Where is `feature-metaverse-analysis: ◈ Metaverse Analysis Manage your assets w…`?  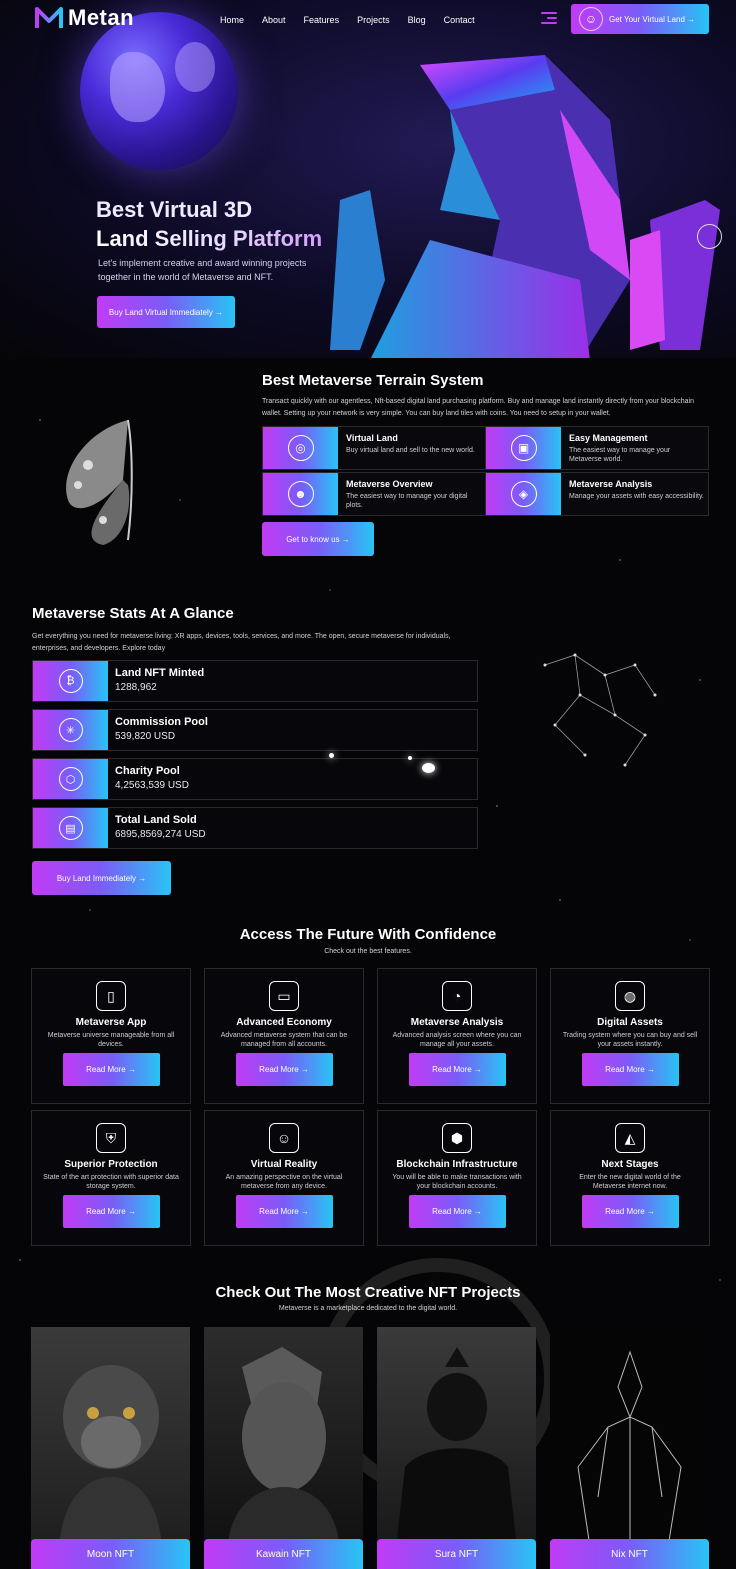 feature-metaverse-analysis: ◈ Metaverse Analysis Manage your assets w… is located at coordinates (597, 494).